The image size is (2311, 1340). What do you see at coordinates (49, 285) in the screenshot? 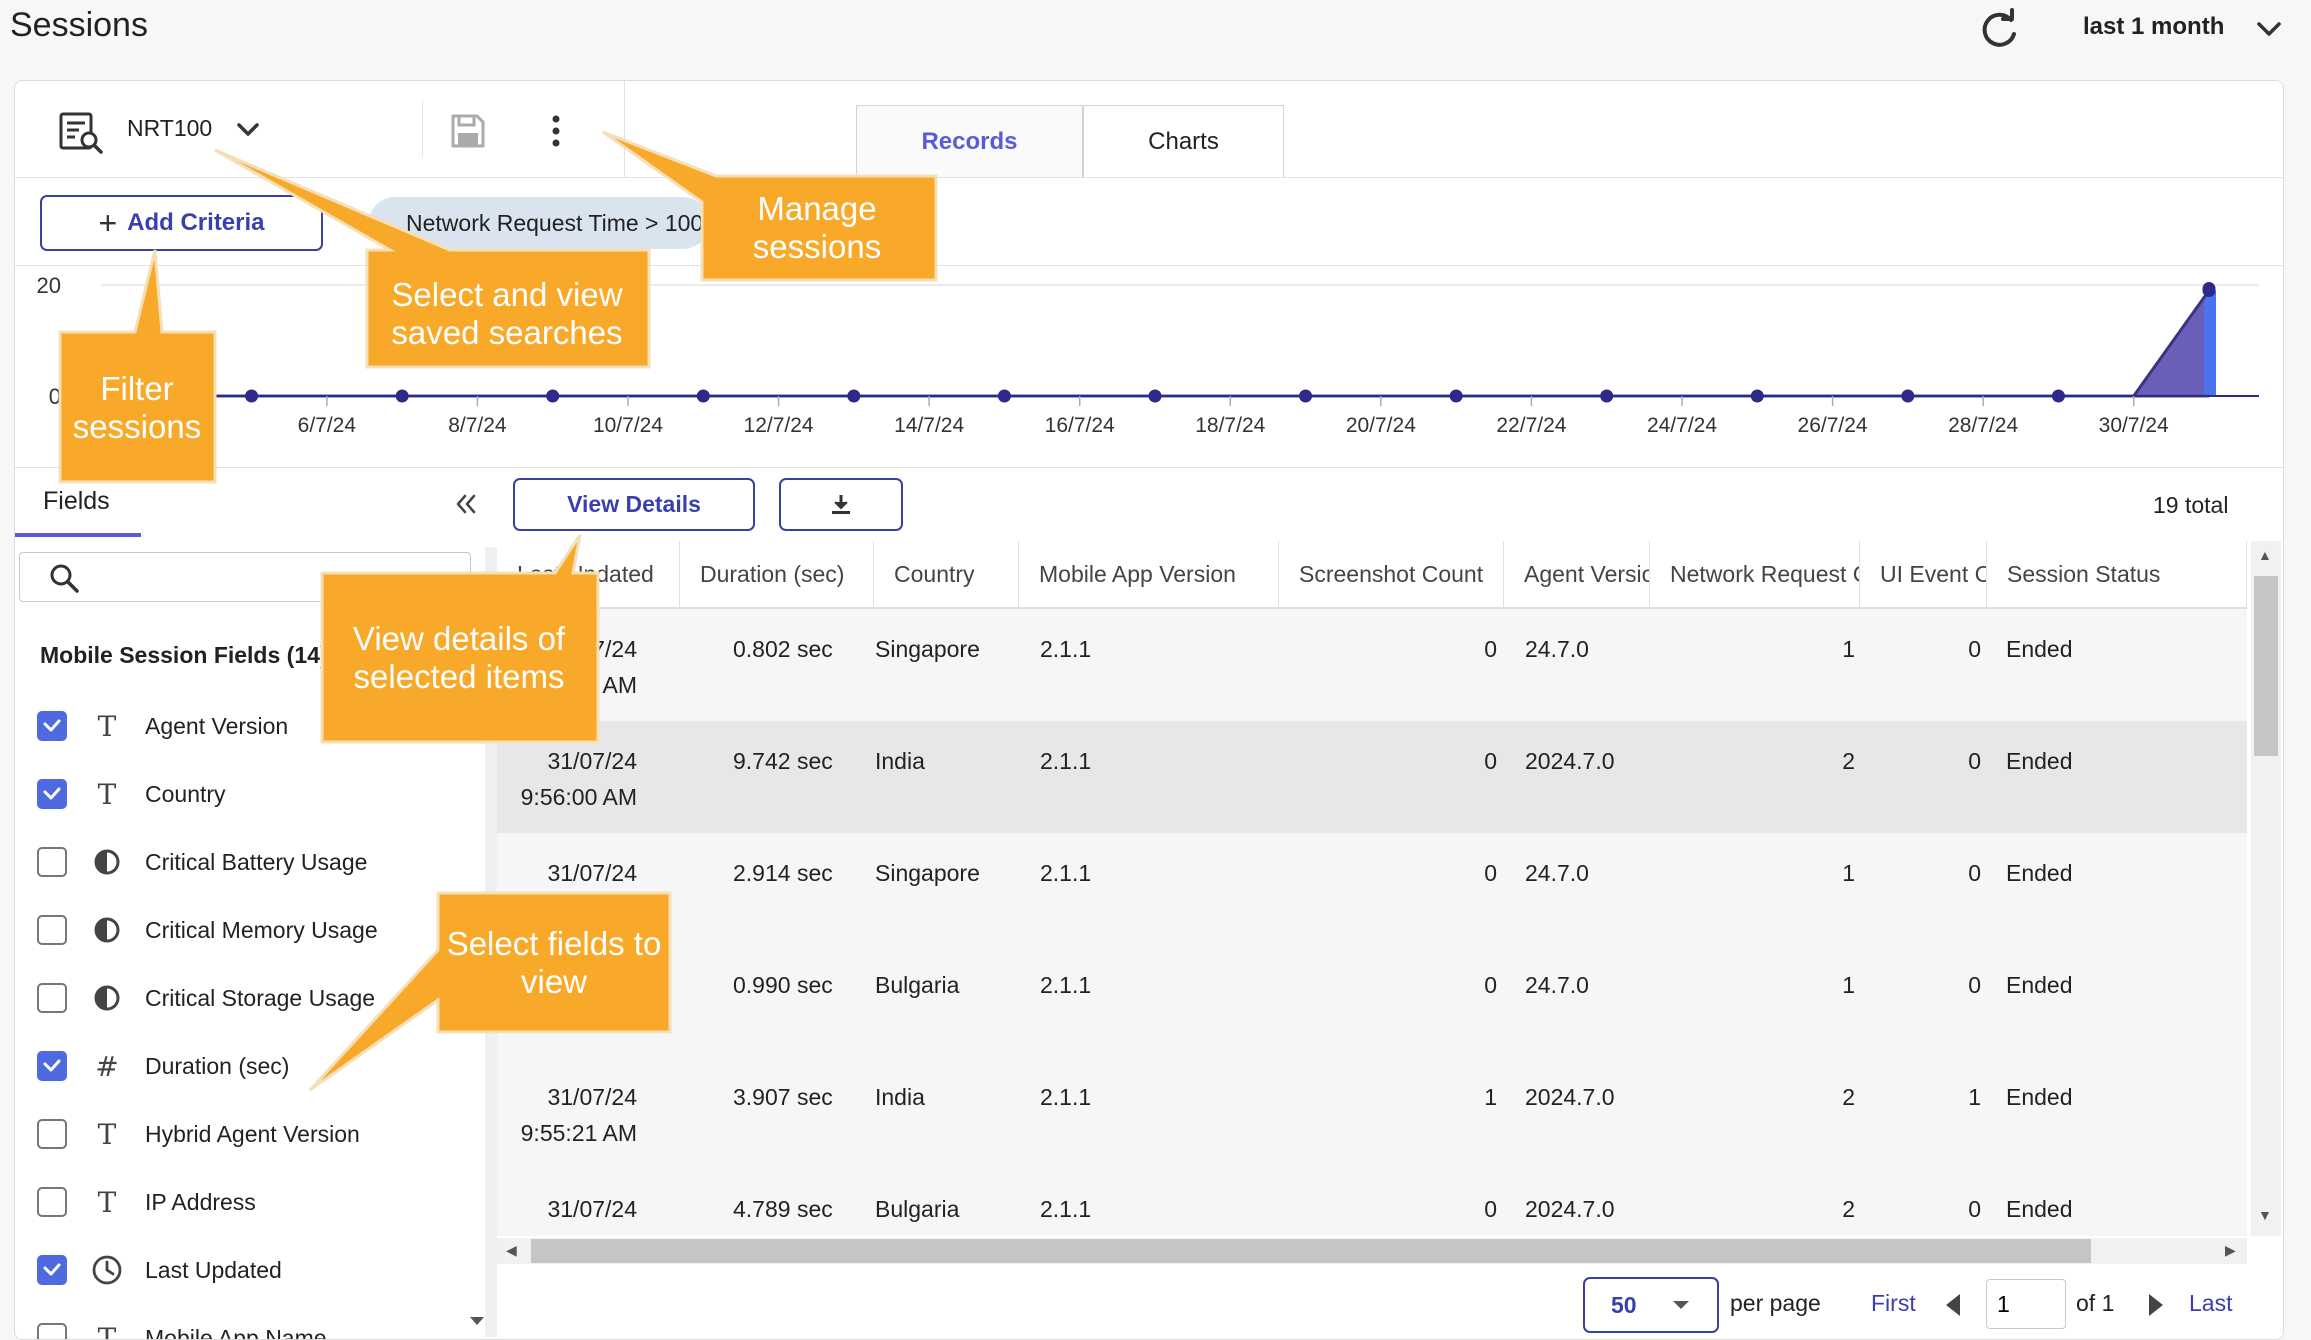
I see `y-tick-label: 20` at bounding box center [49, 285].